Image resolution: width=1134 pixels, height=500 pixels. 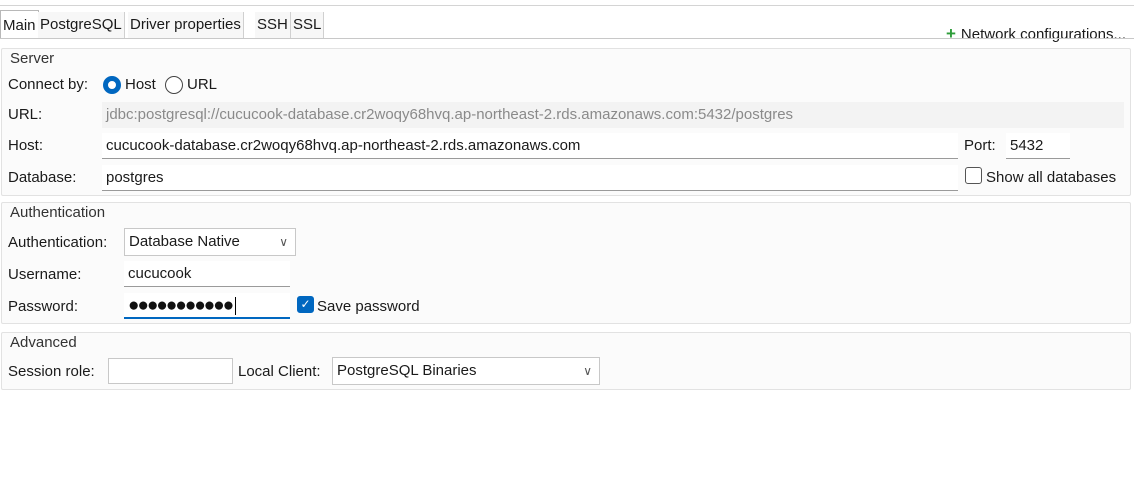 What do you see at coordinates (368, 307) in the screenshot?
I see `save-password-label: Save password` at bounding box center [368, 307].